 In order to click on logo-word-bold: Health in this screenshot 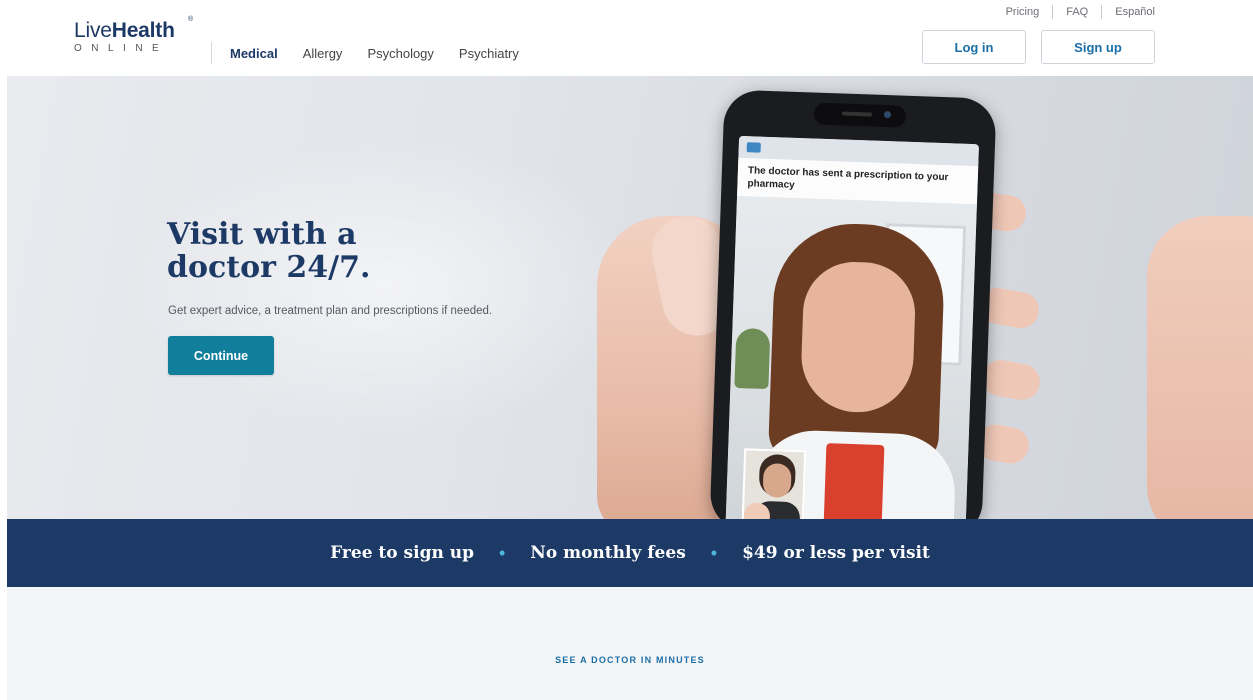, I will do `click(143, 30)`.